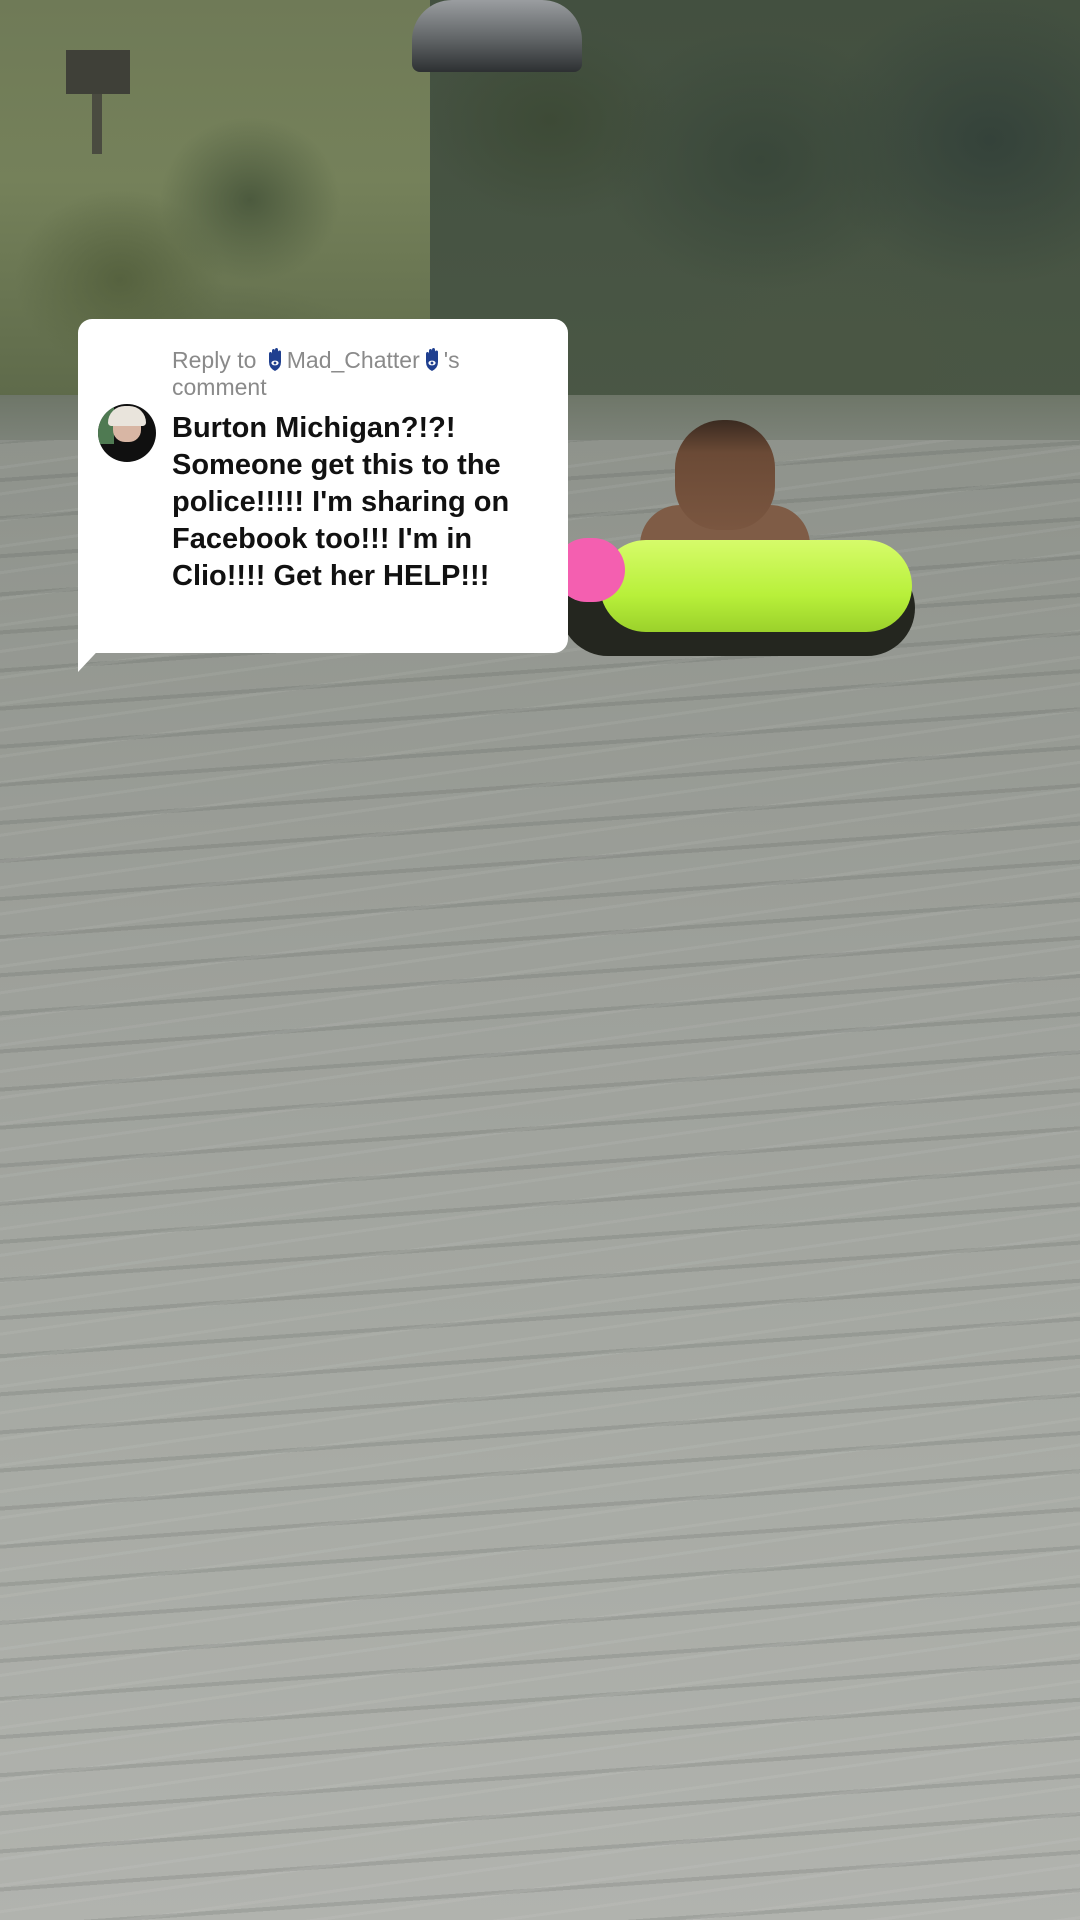 This screenshot has height=1920, width=1080. I want to click on person-head, so click(725, 475).